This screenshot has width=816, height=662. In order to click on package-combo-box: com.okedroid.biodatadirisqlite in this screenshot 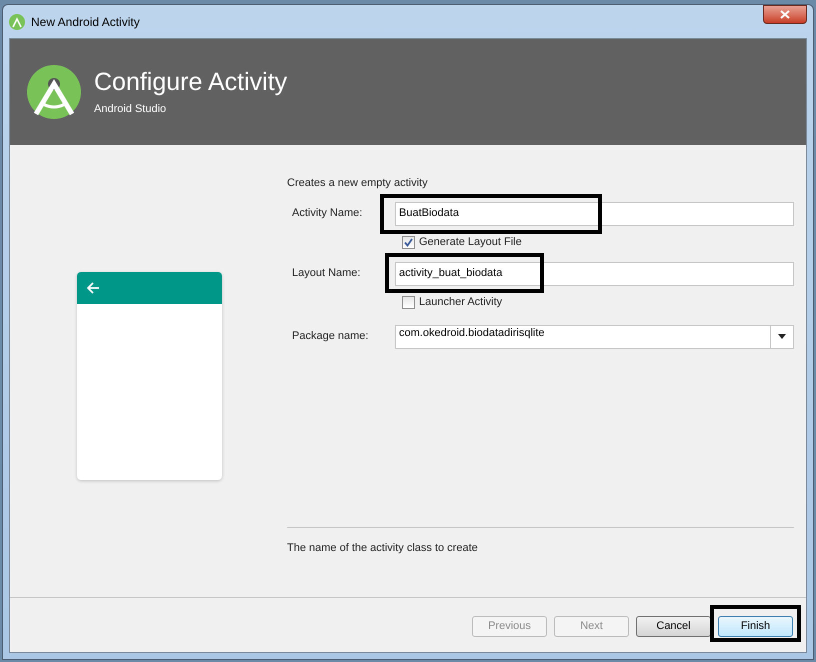, I will do `click(594, 336)`.